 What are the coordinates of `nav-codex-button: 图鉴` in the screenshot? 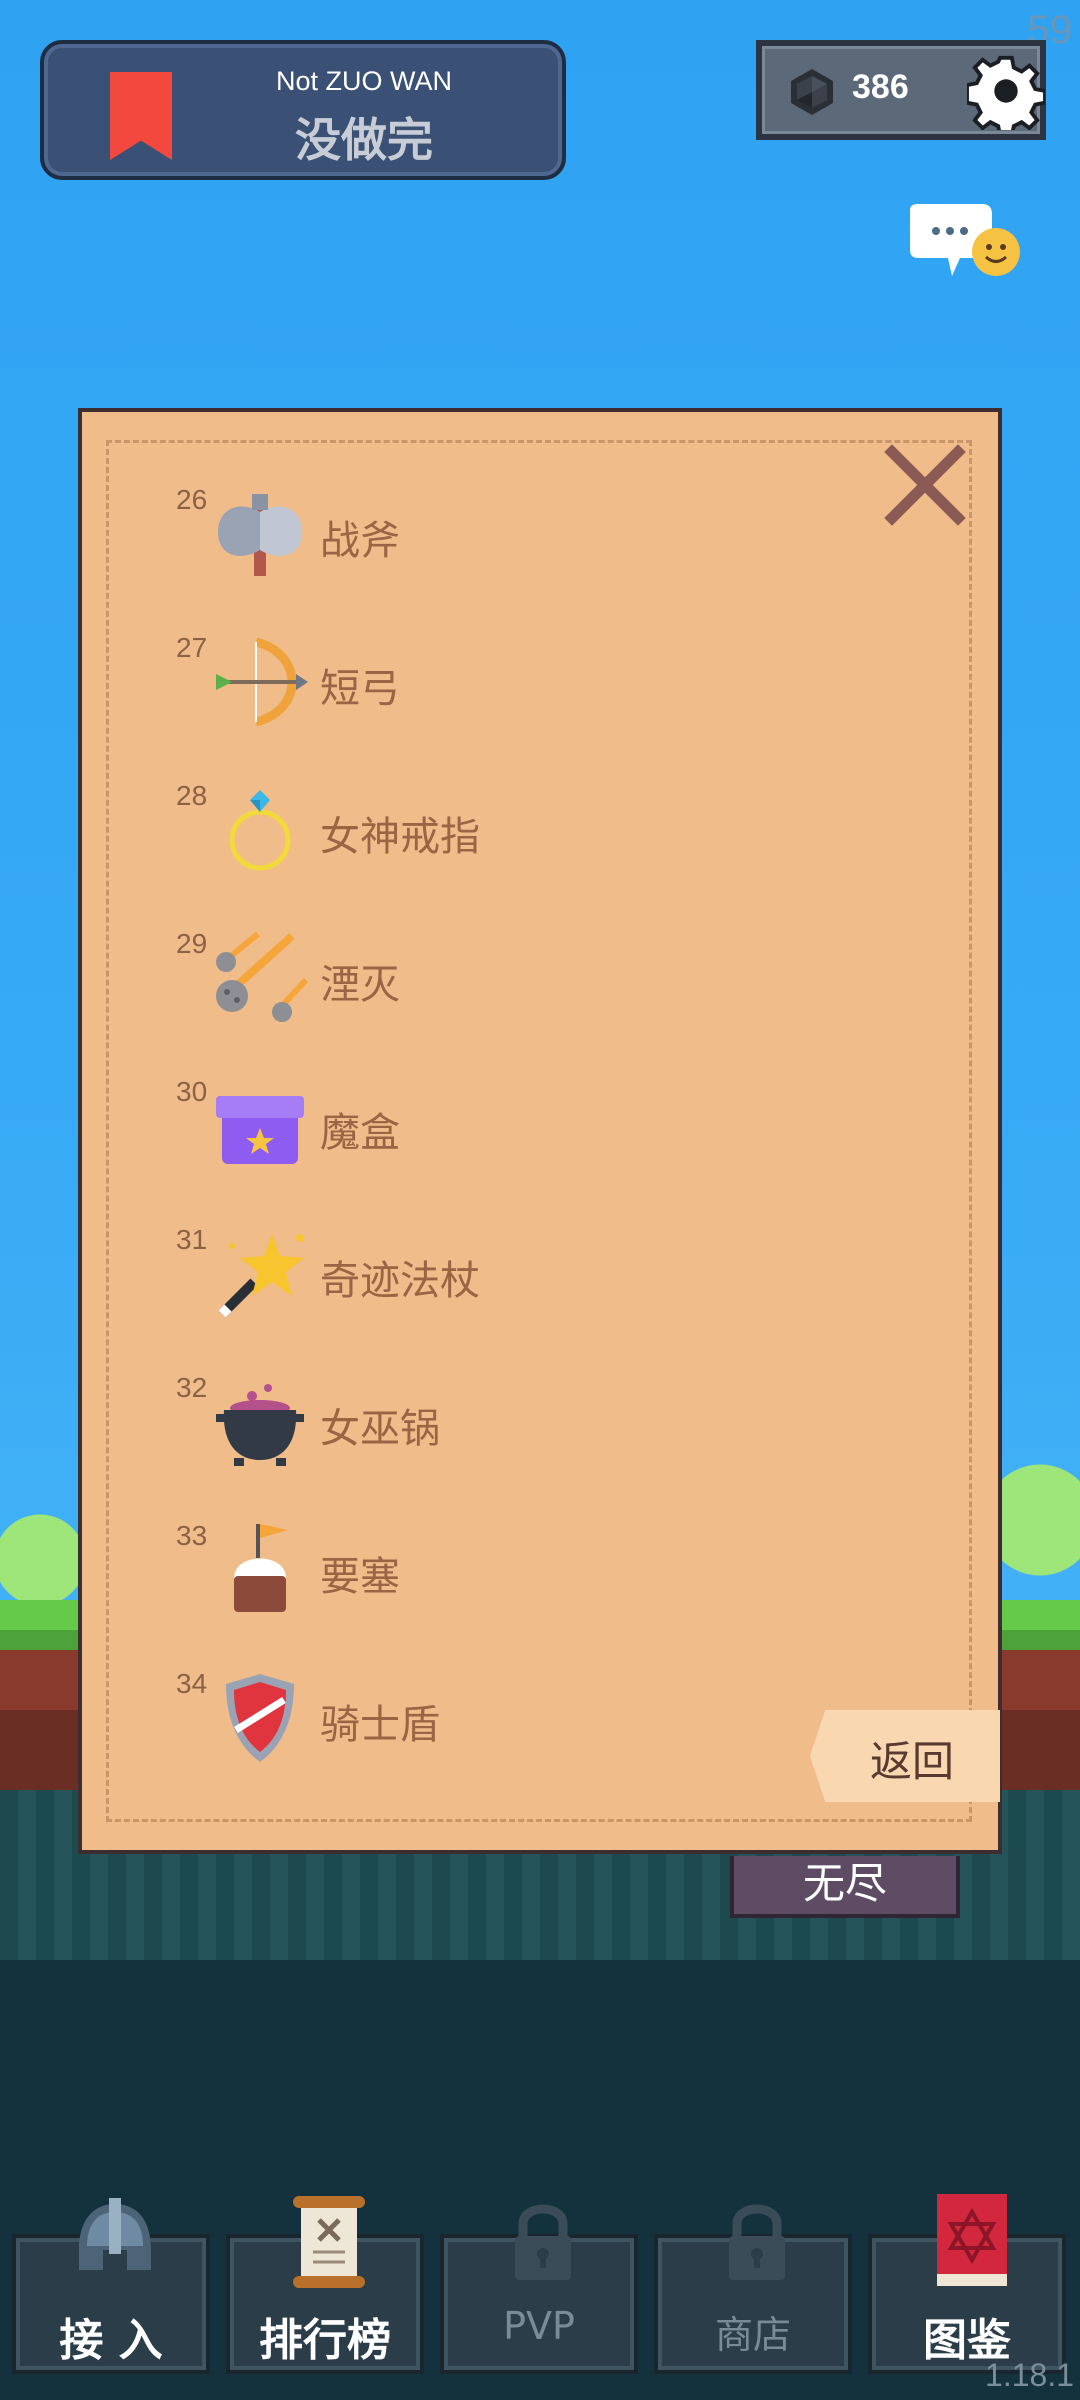 It's located at (967, 2284).